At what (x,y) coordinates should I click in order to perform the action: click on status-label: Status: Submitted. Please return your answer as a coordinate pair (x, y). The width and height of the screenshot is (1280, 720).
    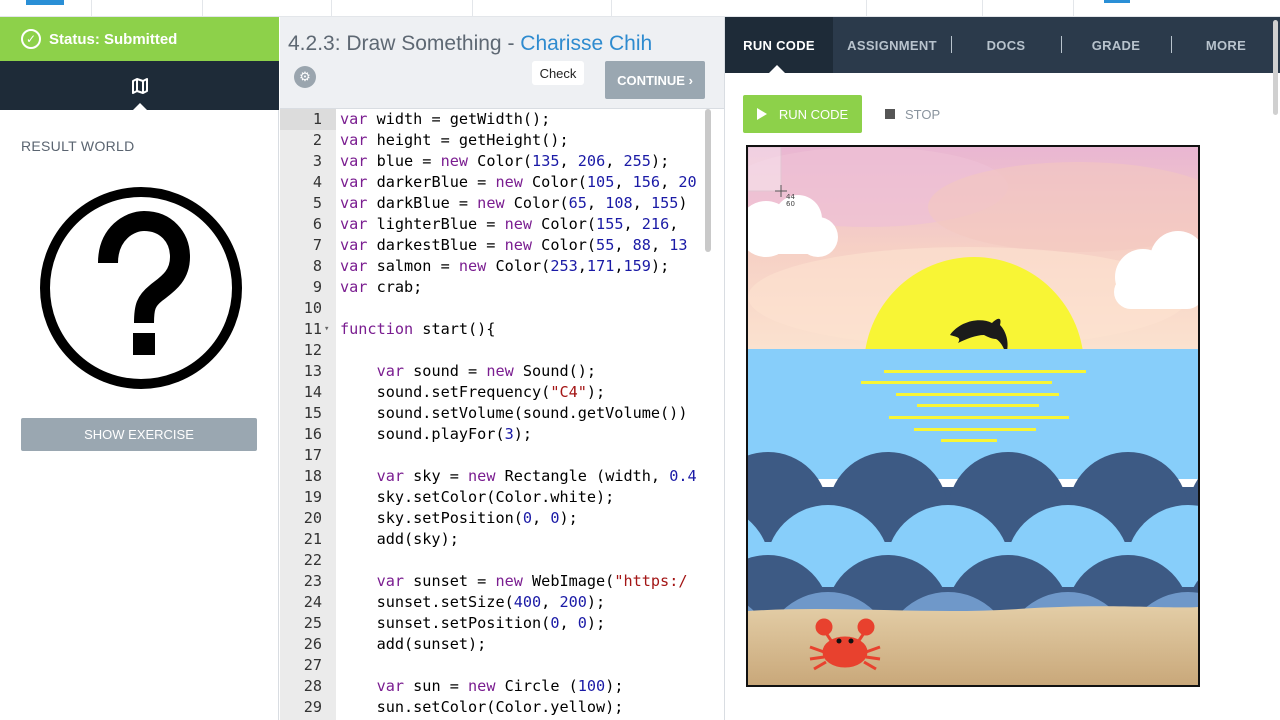
    Looking at the image, I should click on (113, 39).